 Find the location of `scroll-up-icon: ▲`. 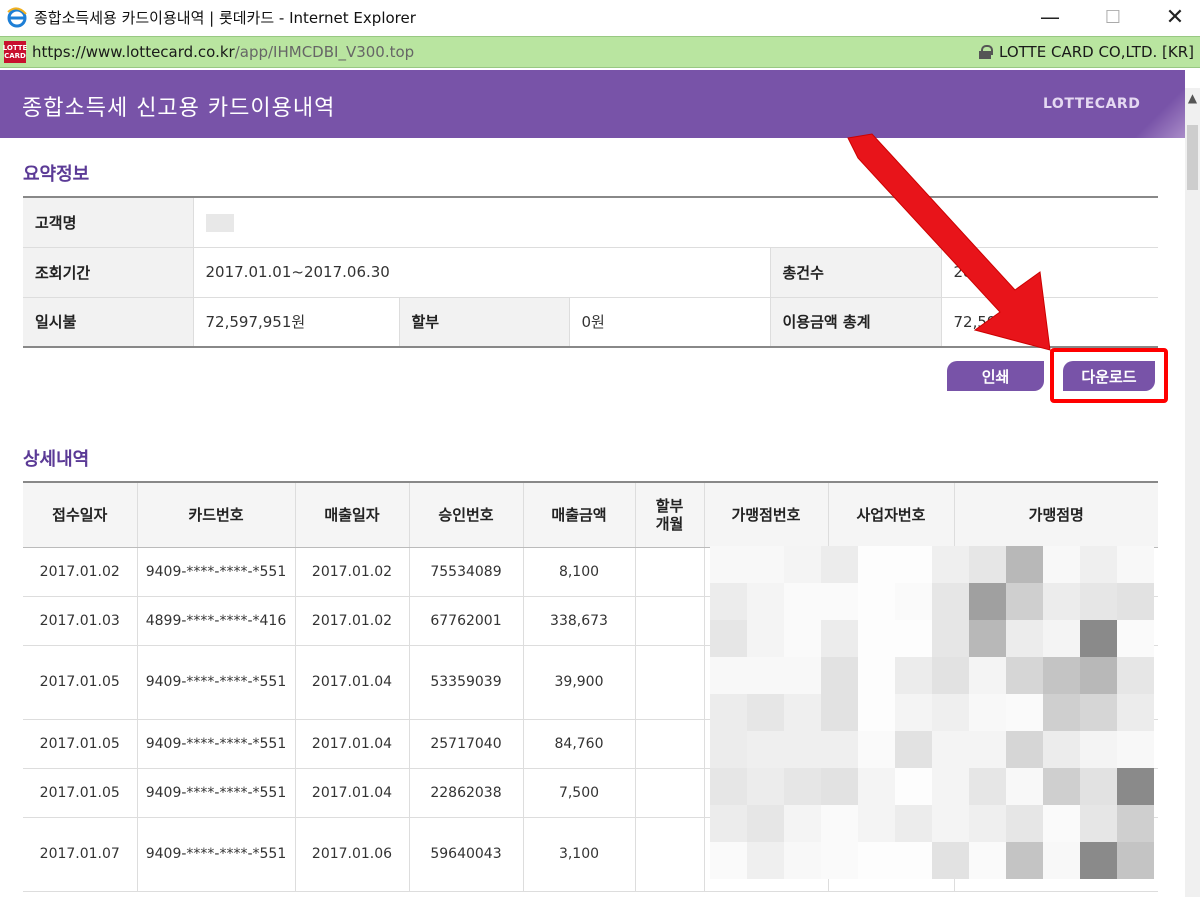

scroll-up-icon: ▲ is located at coordinates (1192, 98).